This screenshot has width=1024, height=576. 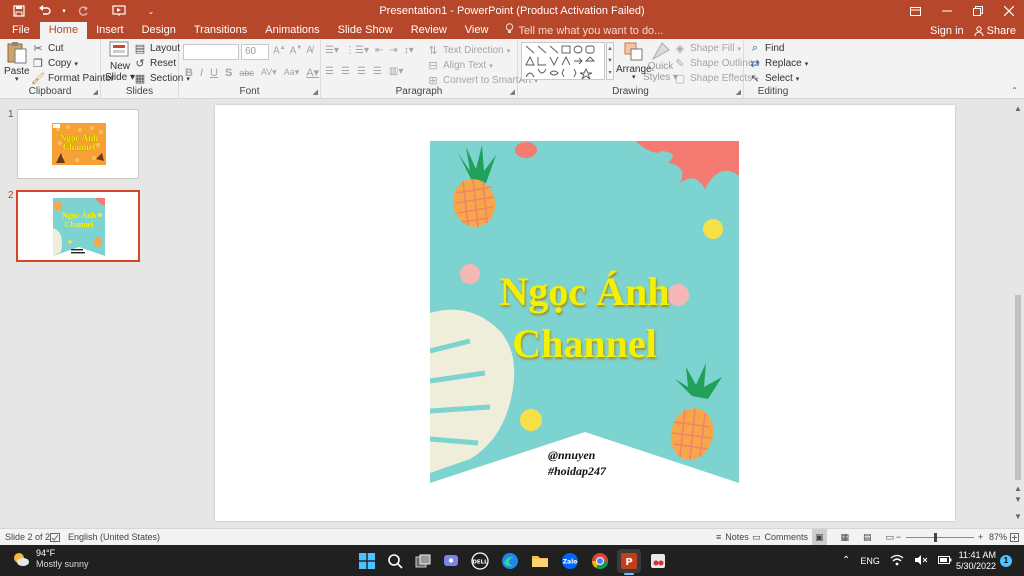 I want to click on save-icon, so click(x=19, y=11).